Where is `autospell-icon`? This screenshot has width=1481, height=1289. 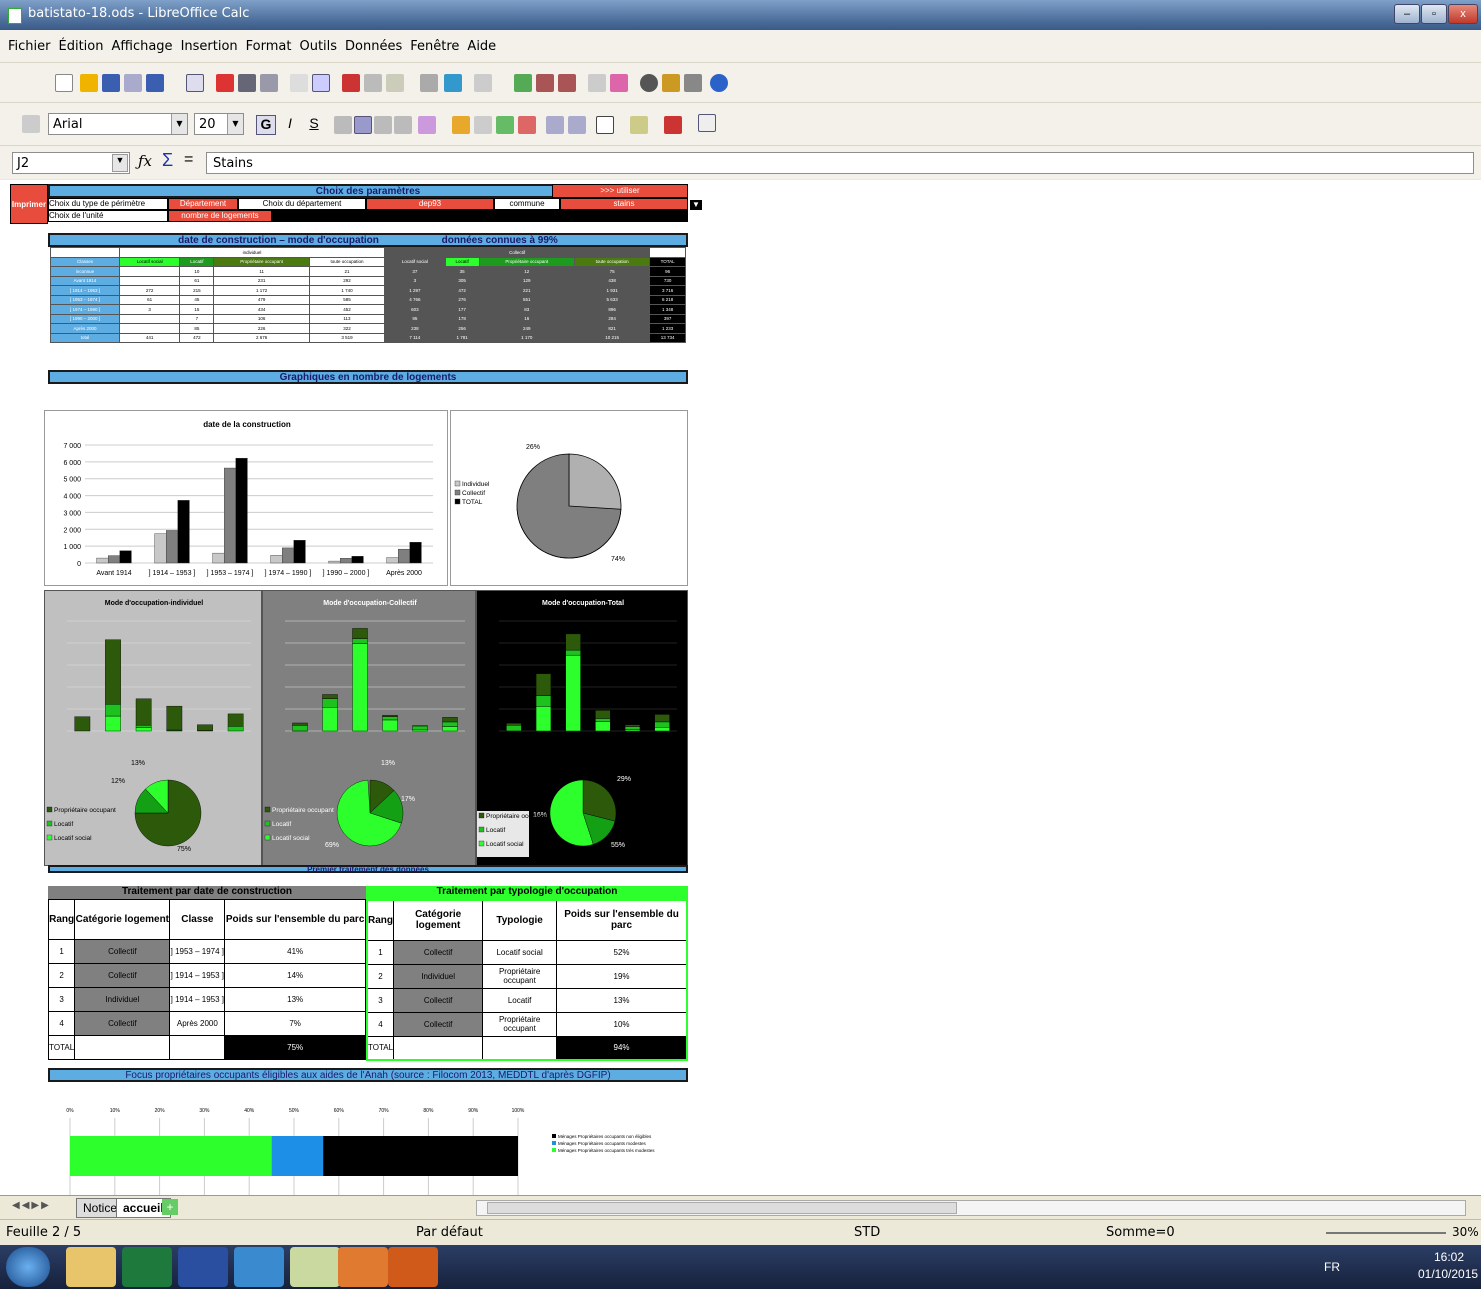 autospell-icon is located at coordinates (321, 83).